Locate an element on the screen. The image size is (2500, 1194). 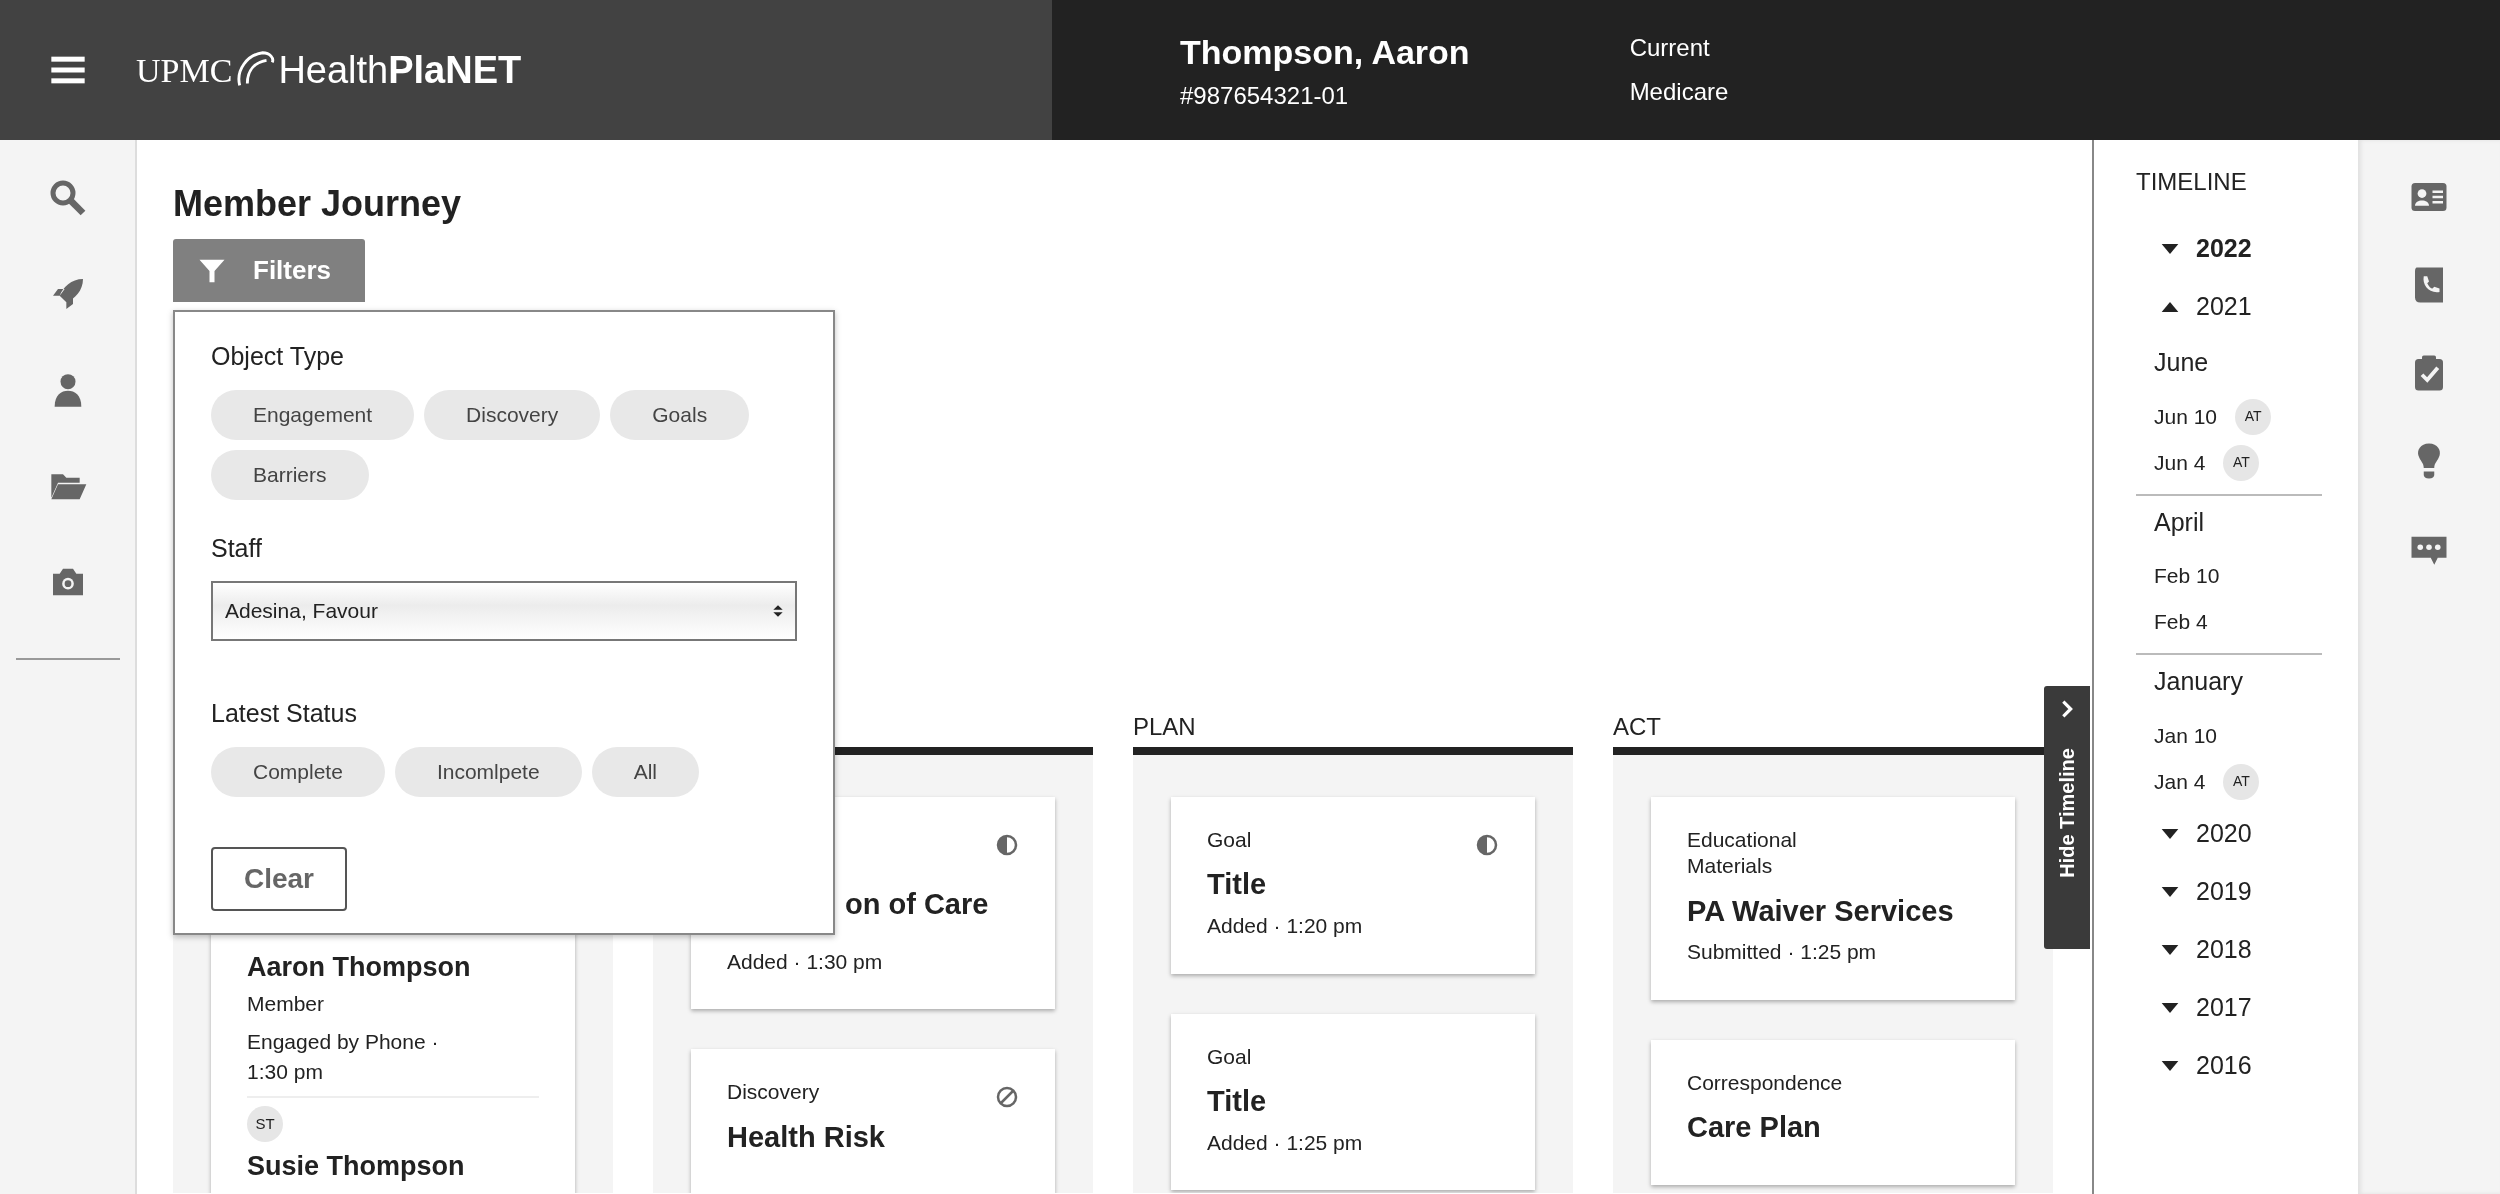
timeline-title: TIMELINE is located at coordinates (2192, 182).